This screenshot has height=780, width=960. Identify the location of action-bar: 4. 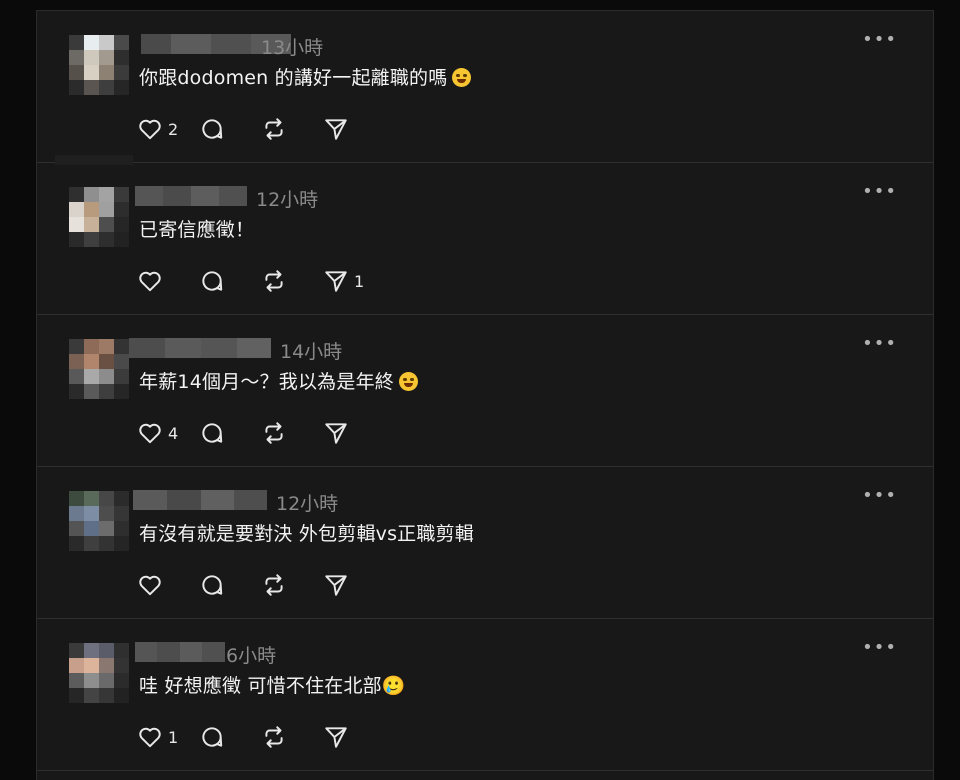
(261, 433).